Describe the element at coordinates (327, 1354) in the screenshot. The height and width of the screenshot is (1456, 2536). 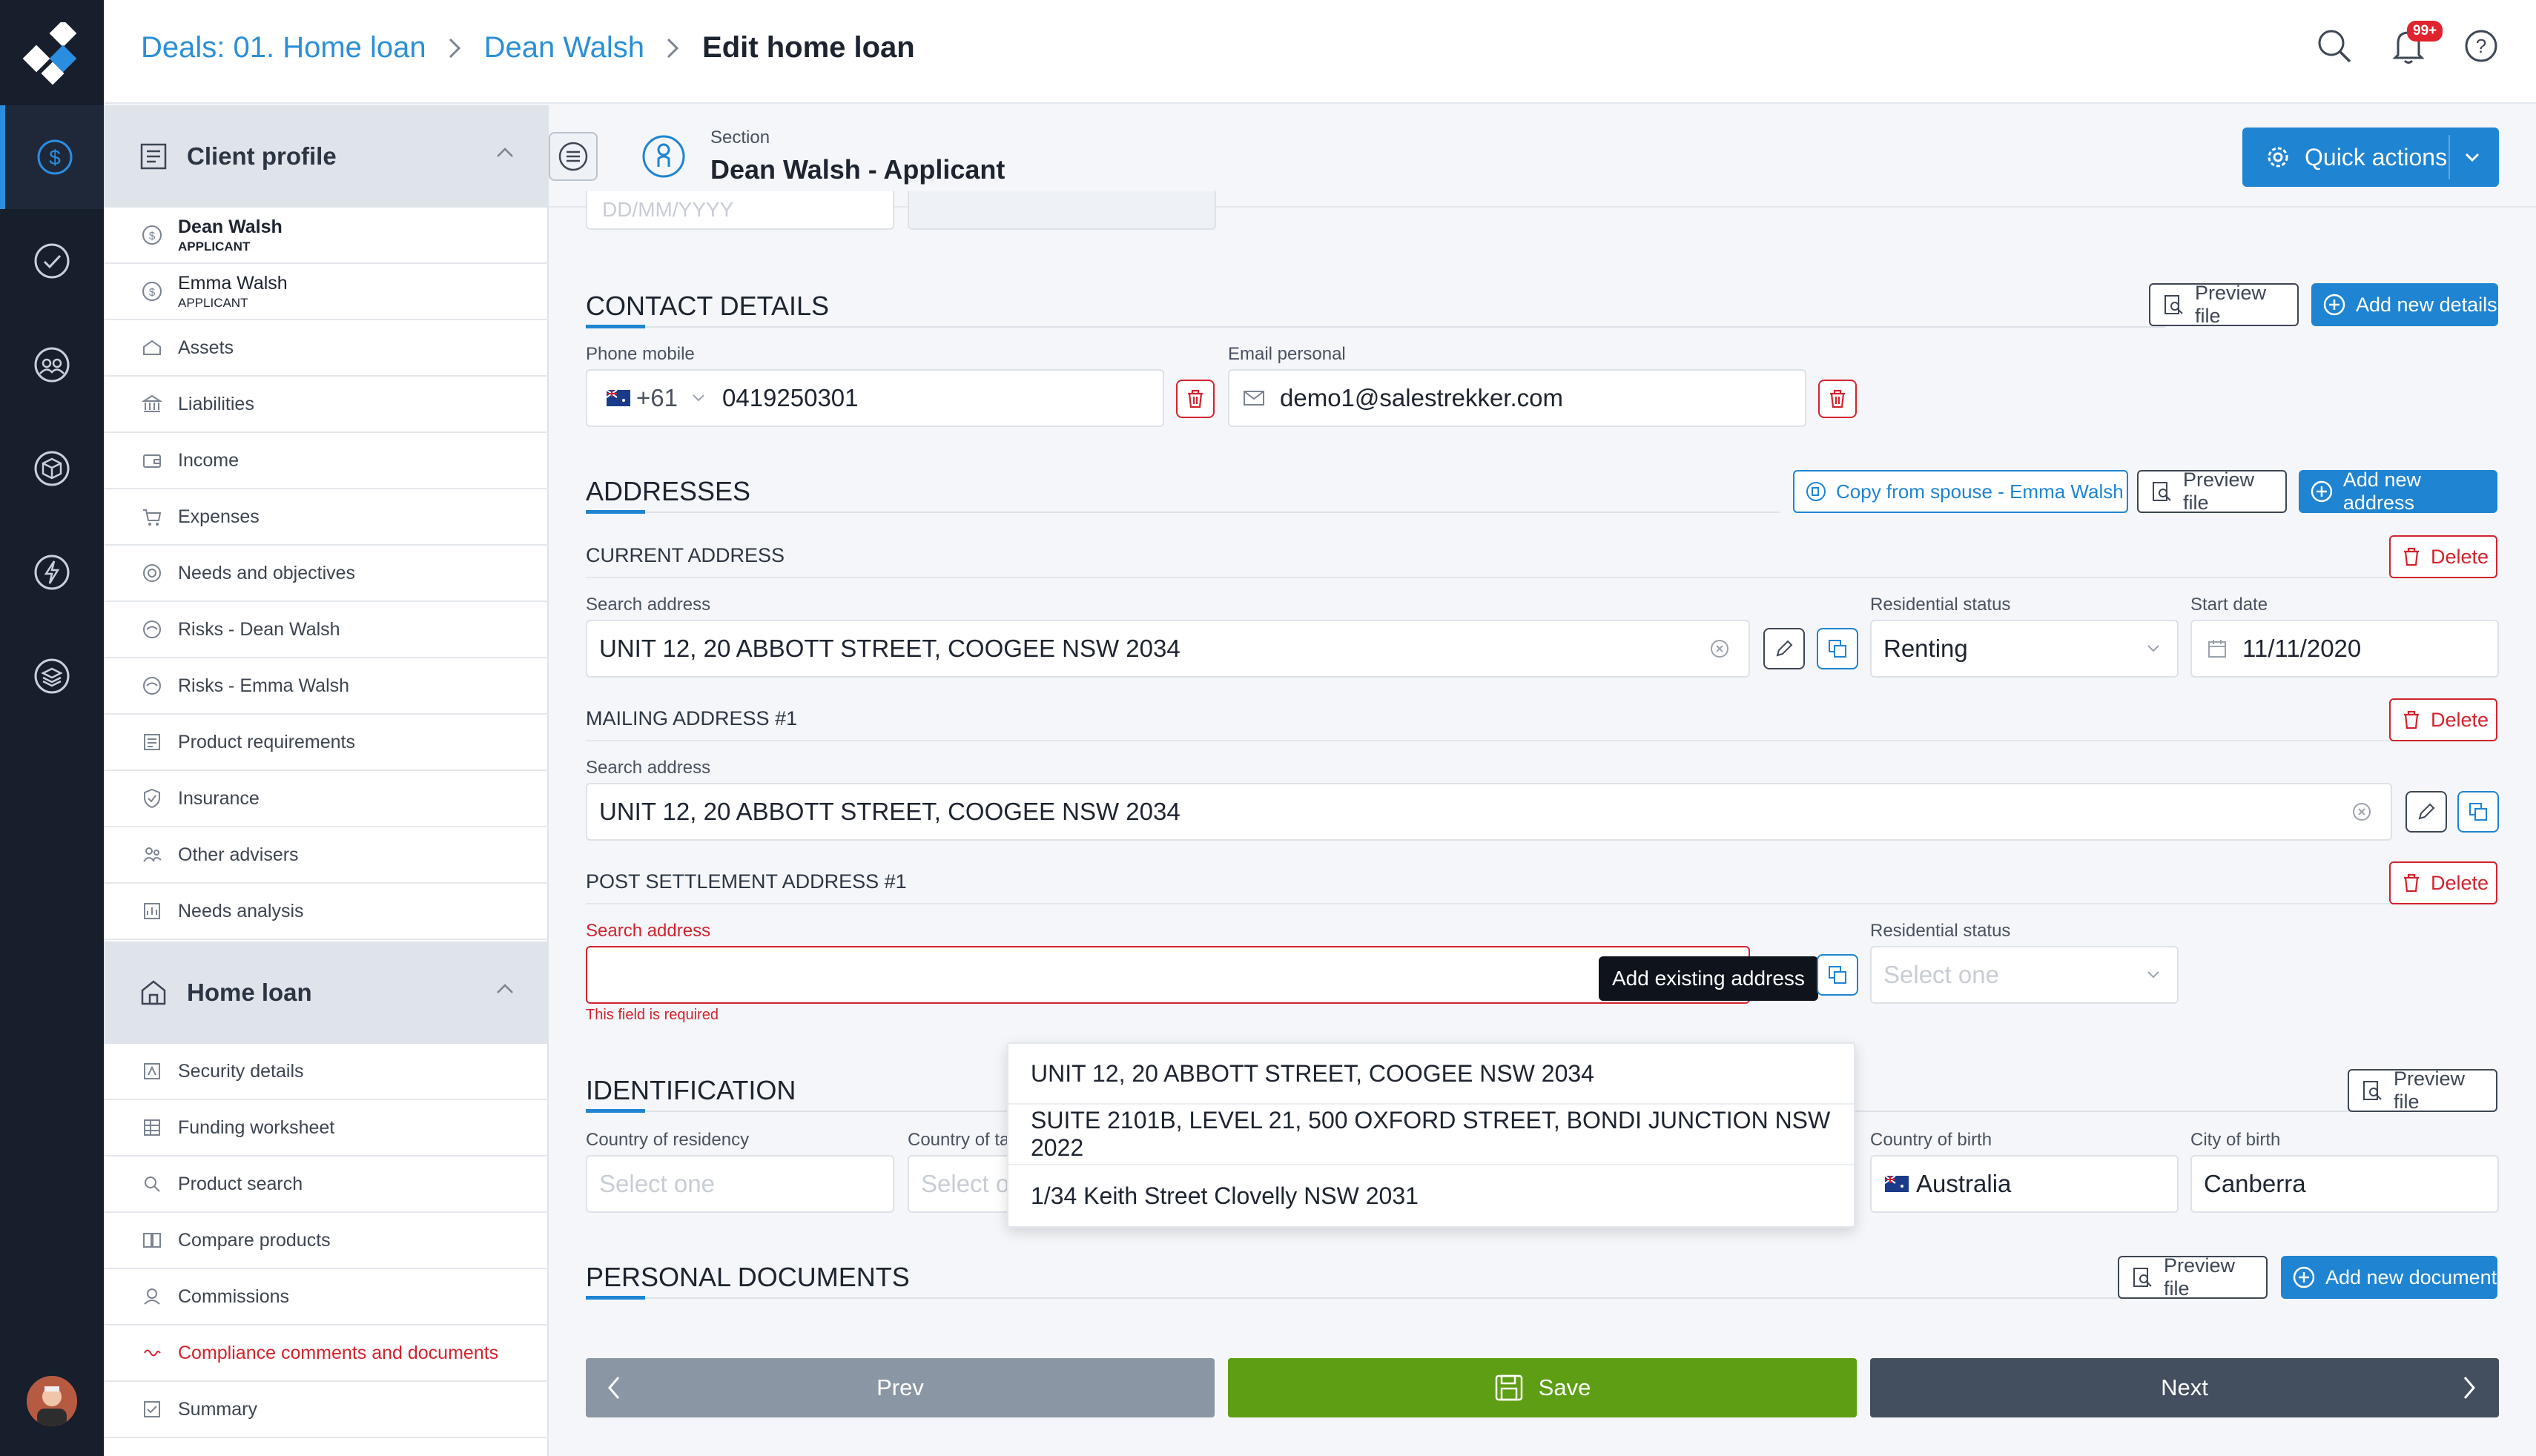
I see `sidebar-item-compliance: Compliance comments and documents` at that location.